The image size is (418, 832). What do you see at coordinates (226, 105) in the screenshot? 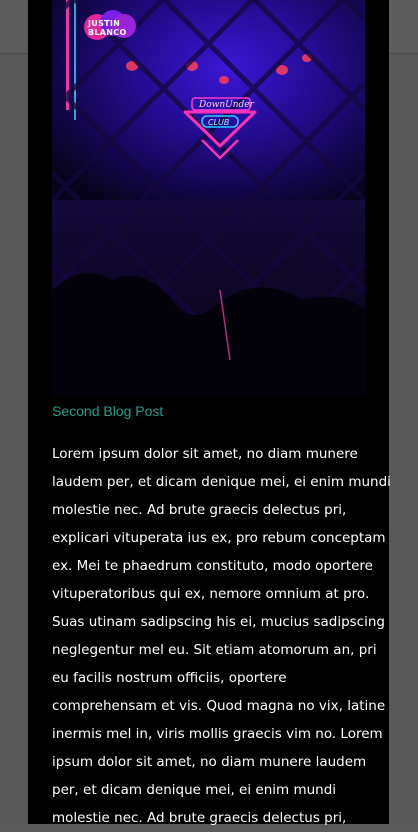
I see `sign-line-1: DownUnder` at bounding box center [226, 105].